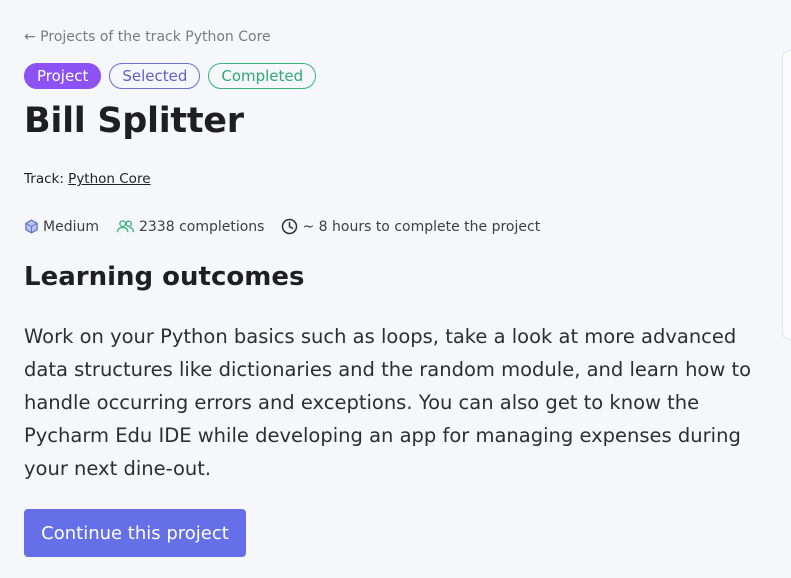  Describe the element at coordinates (421, 226) in the screenshot. I see `duration-label: ~ 8 hours to complete the project` at that location.